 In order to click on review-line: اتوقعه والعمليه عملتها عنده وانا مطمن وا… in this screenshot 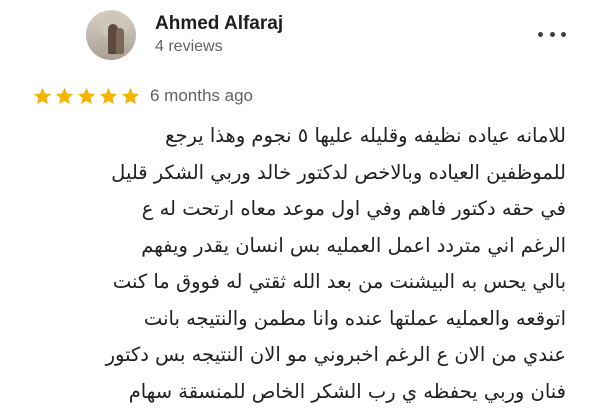, I will do `click(290, 319)`.